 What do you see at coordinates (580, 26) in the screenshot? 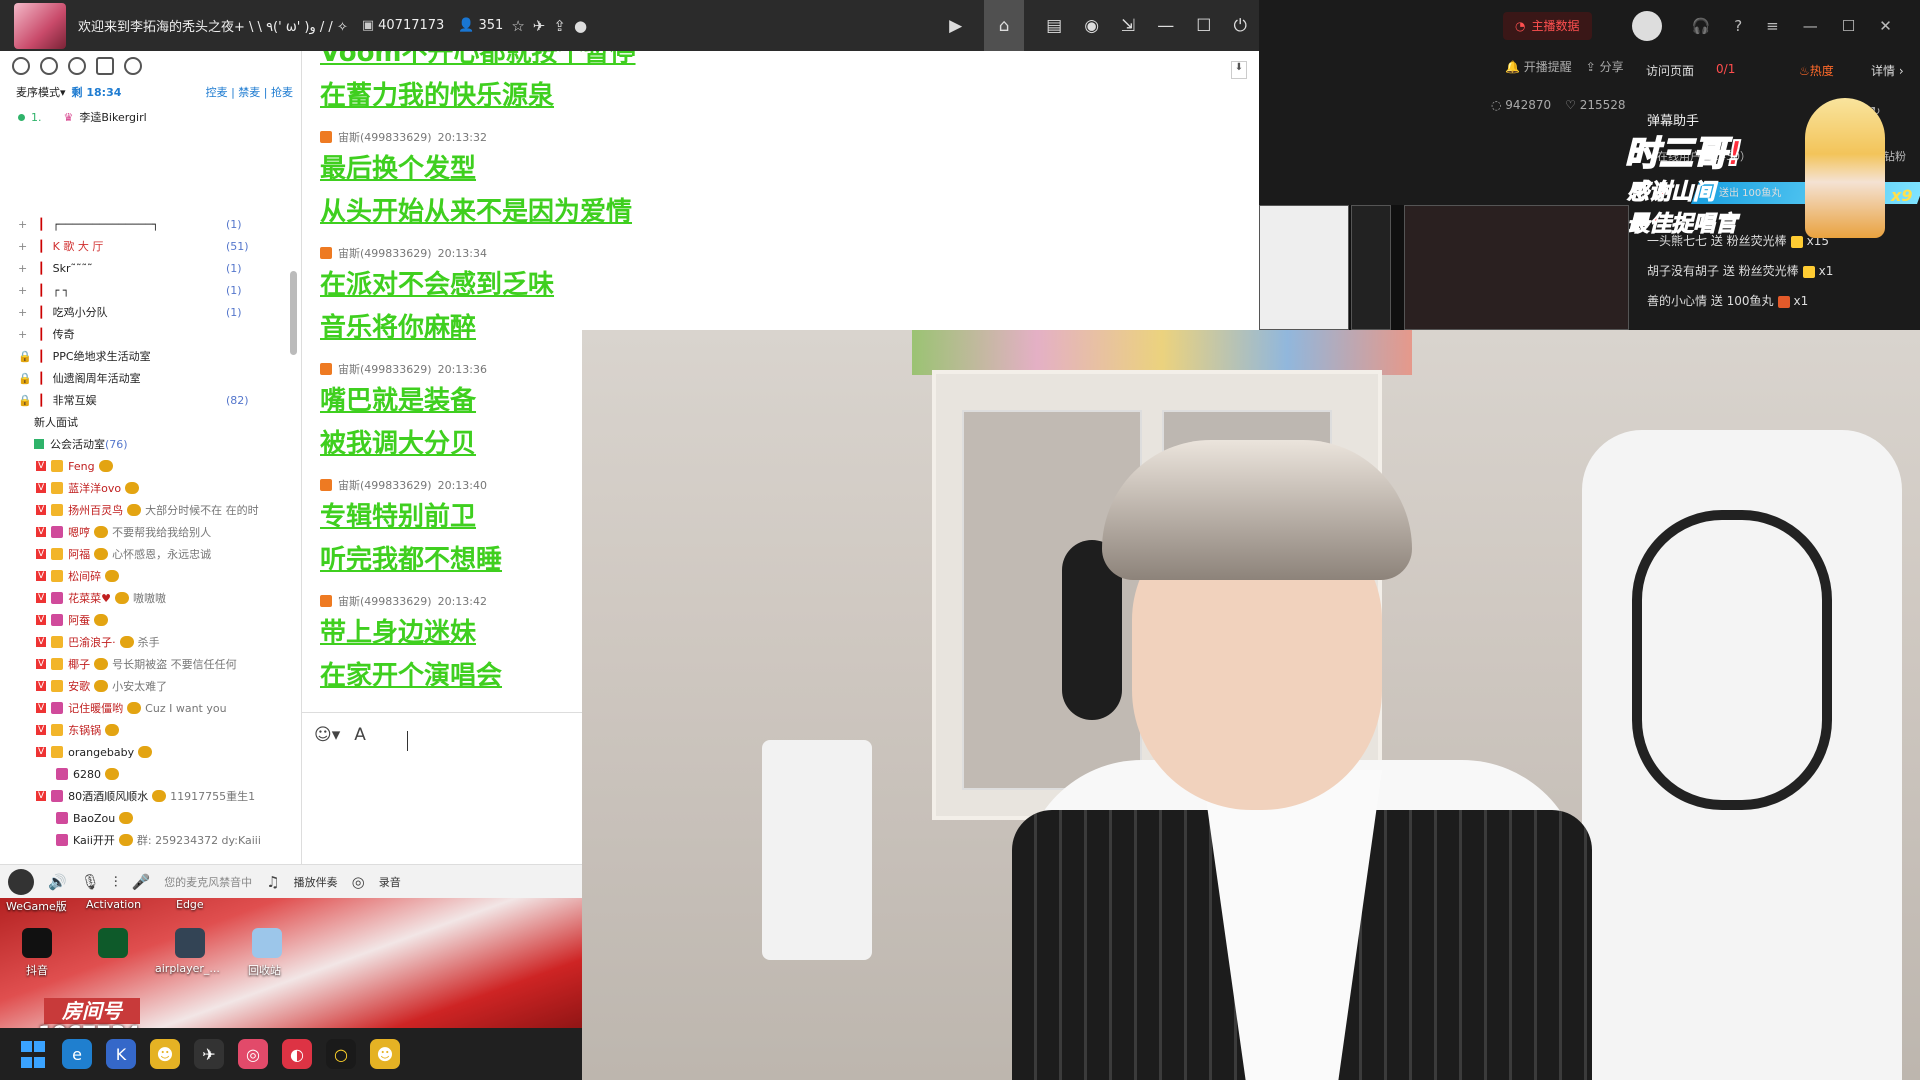
I see `alert-icon: ●` at bounding box center [580, 26].